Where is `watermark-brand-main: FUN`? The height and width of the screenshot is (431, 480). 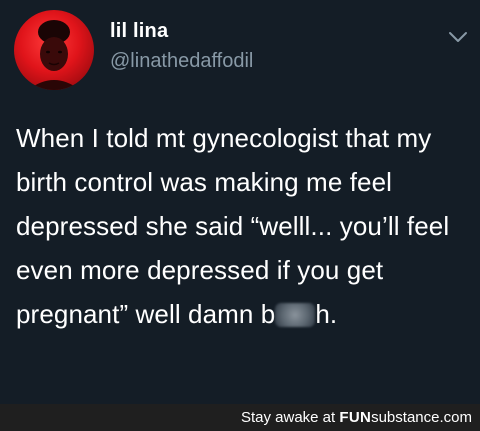 watermark-brand-main: FUN is located at coordinates (355, 417).